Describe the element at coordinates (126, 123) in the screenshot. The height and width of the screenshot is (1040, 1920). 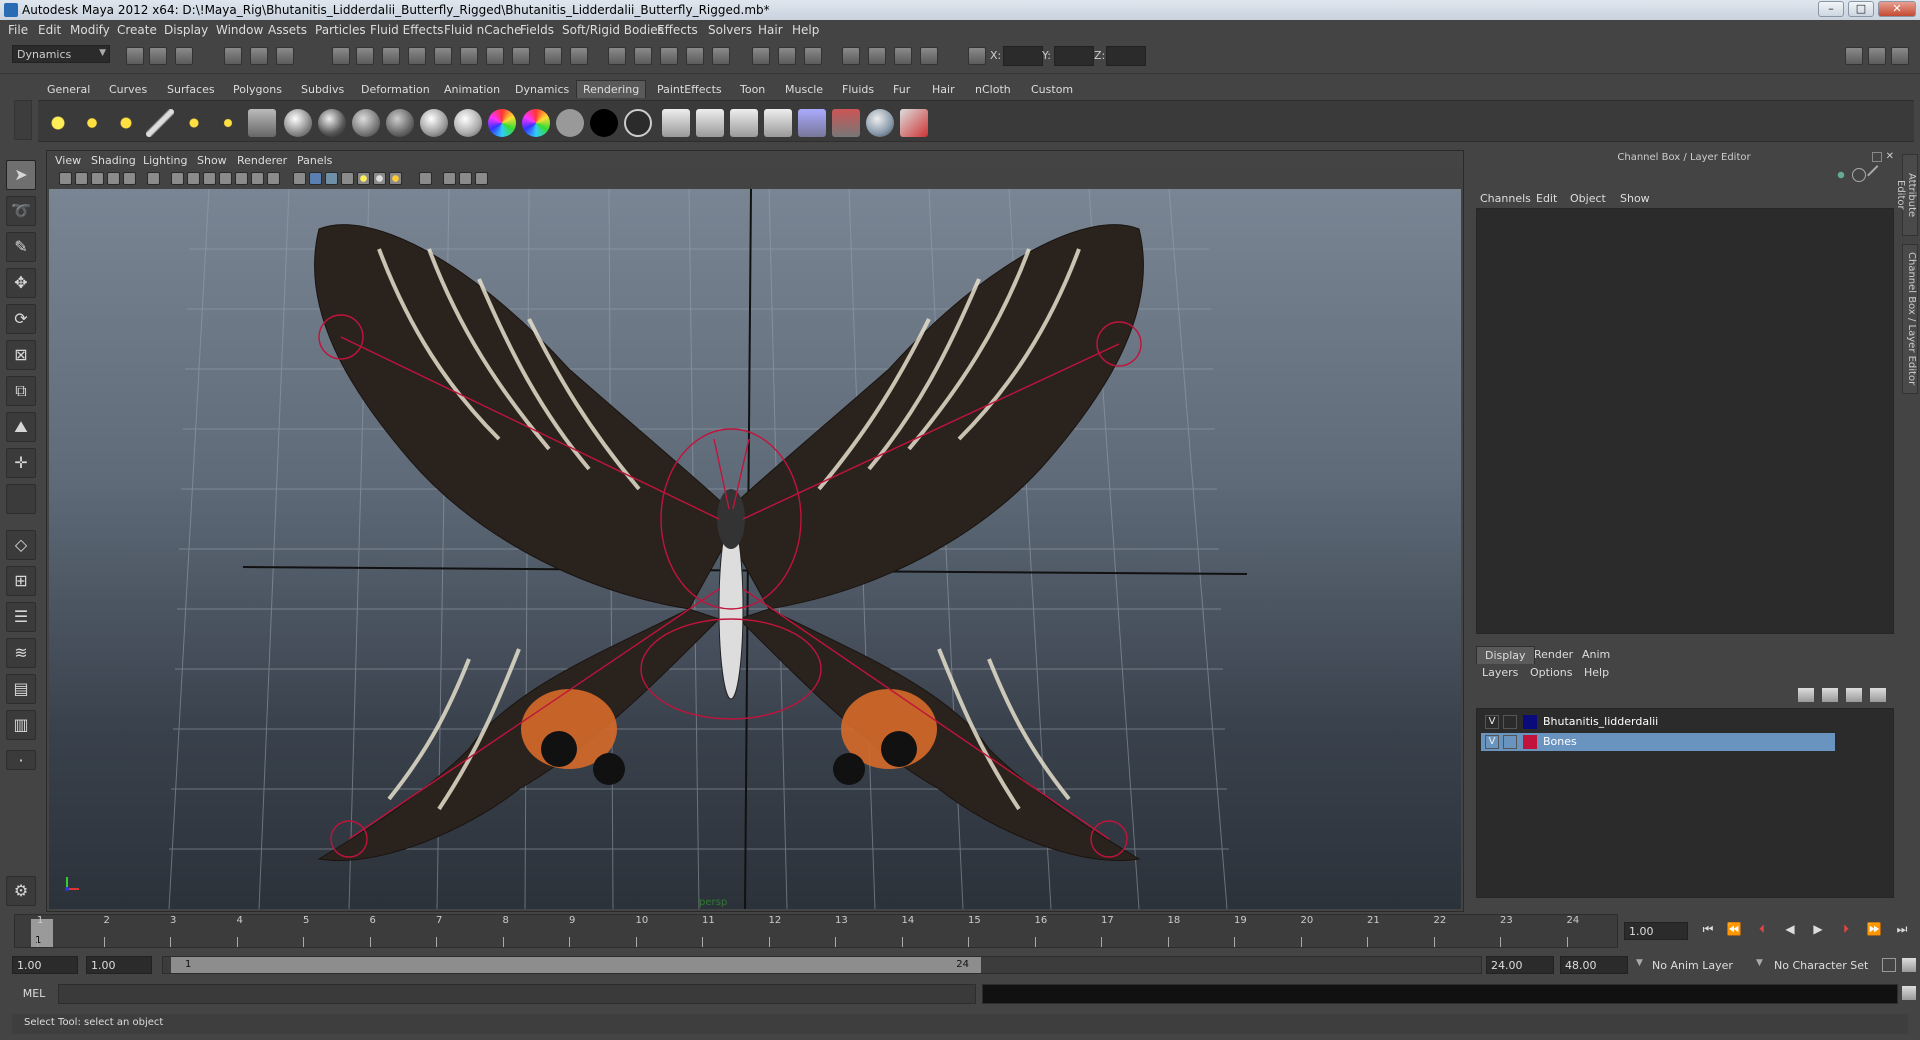
I see `point-light-icon` at that location.